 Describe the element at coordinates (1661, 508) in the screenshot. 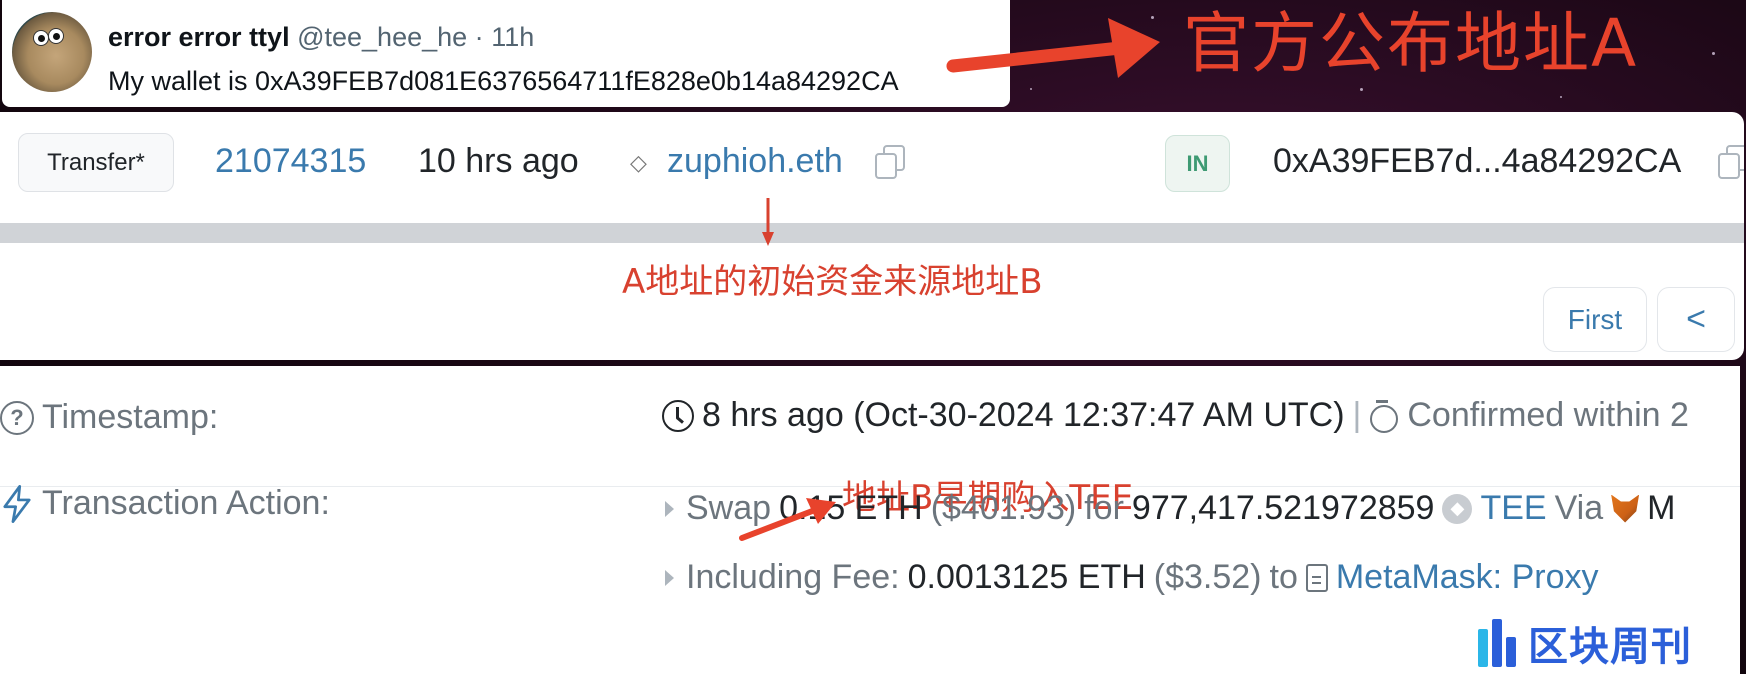

I see `via-partial: M` at that location.